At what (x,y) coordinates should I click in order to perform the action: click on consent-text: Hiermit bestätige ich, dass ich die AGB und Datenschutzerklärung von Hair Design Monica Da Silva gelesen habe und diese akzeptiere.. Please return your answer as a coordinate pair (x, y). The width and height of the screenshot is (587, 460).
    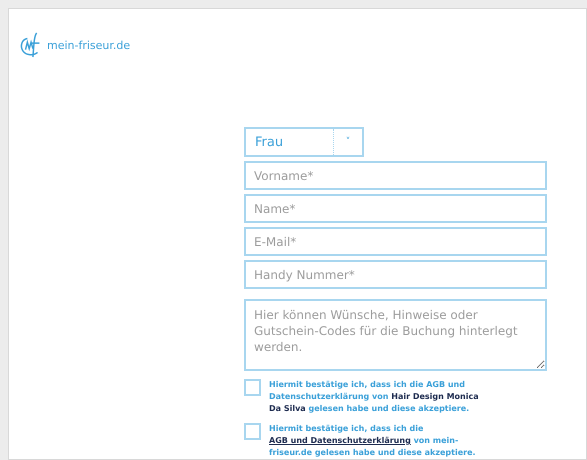
    Looking at the image, I should click on (374, 397).